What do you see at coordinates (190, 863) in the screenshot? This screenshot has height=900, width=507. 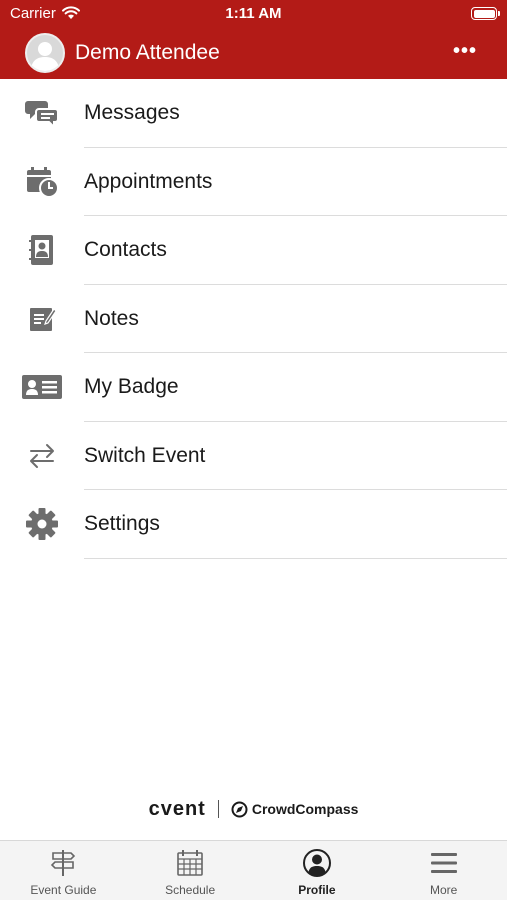 I see `calendar-icon` at bounding box center [190, 863].